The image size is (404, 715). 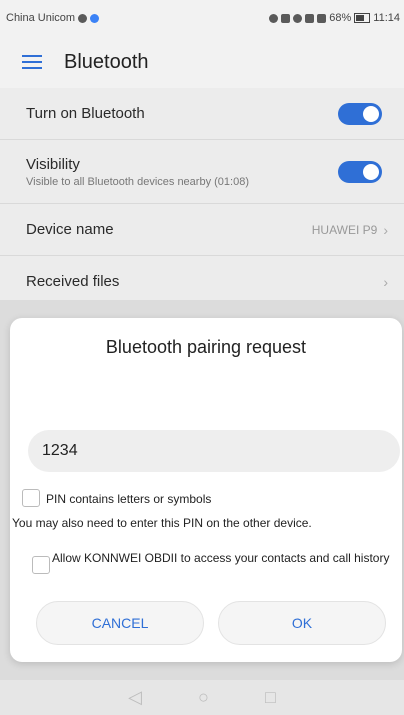 I want to click on status-left: China Unicom, so click(x=53, y=18).